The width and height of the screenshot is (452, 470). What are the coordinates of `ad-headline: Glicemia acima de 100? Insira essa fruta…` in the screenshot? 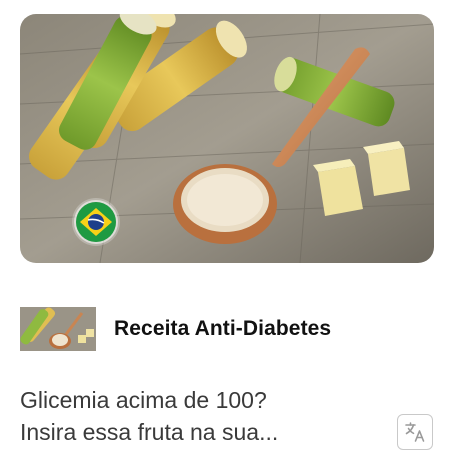 It's located at (200, 416).